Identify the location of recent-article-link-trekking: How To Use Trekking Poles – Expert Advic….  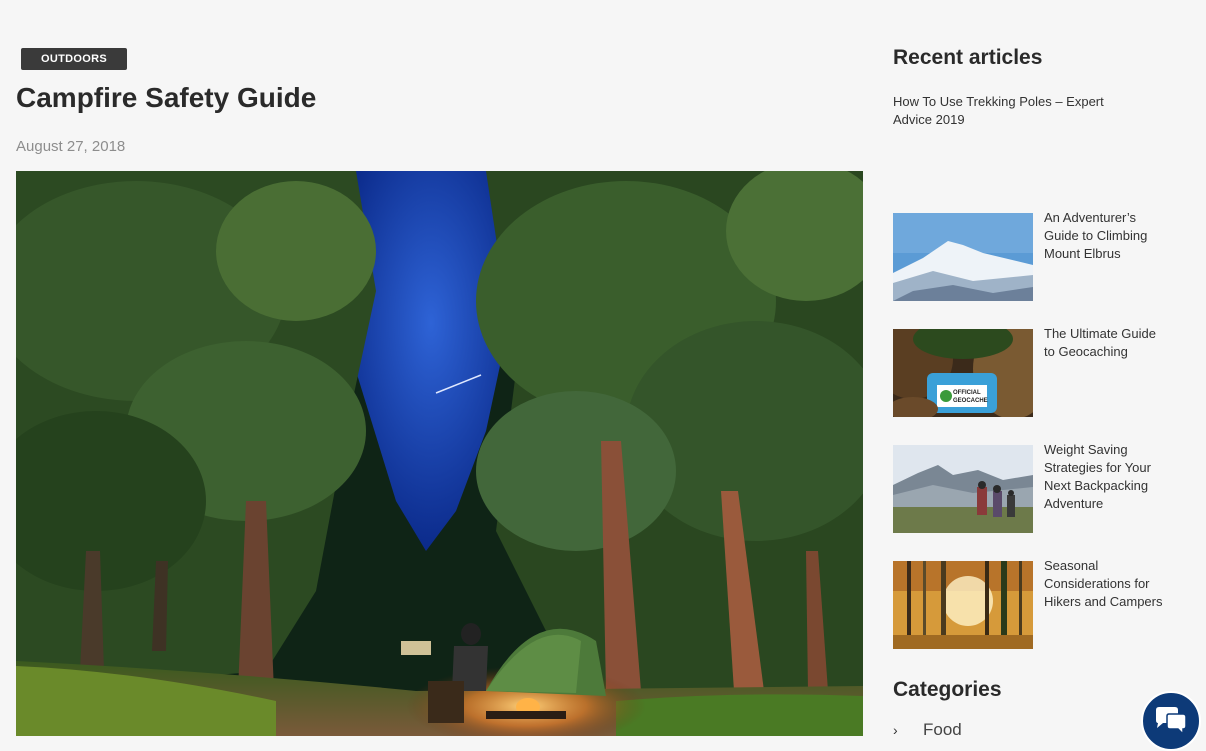
(1018, 111).